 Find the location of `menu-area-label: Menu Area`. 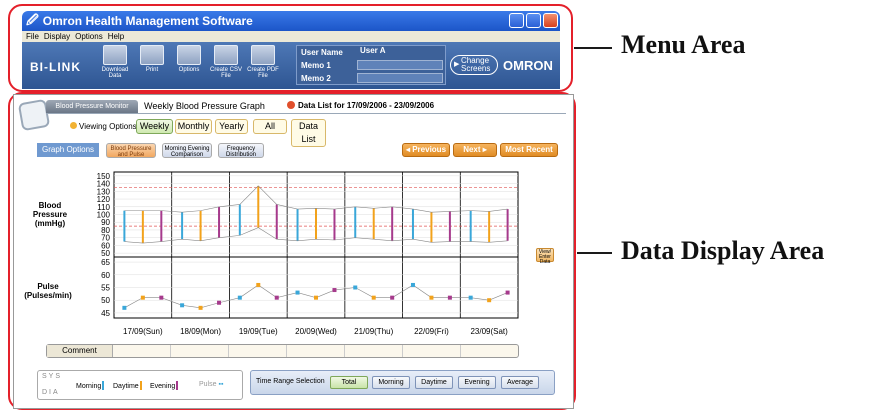

menu-area-label: Menu Area is located at coordinates (683, 44).